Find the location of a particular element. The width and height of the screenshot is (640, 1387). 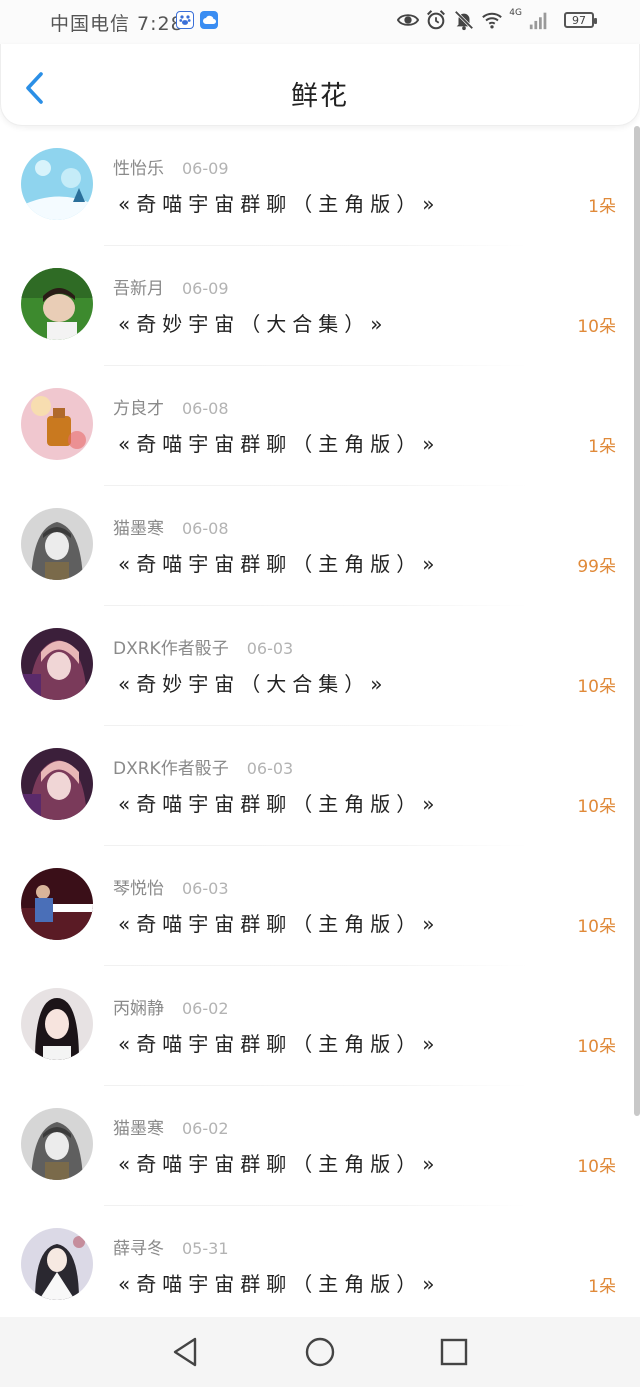

battery-indicator: 97 is located at coordinates (580, 20).